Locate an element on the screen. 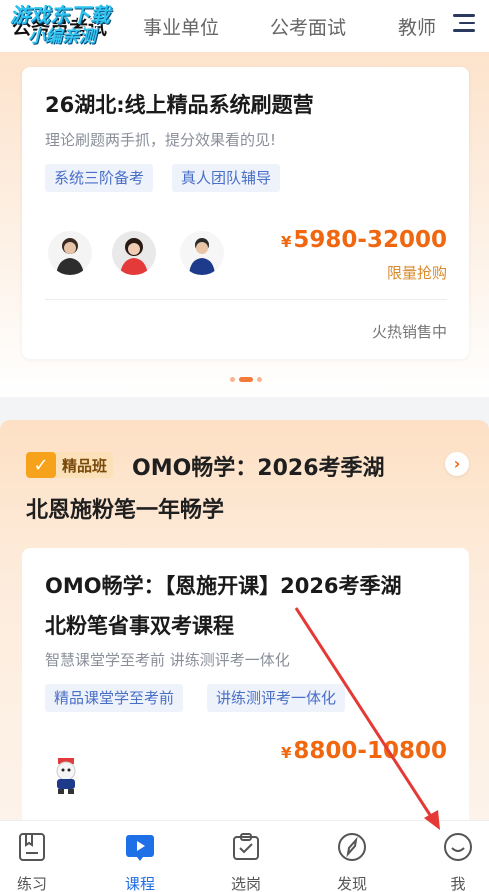  section-title-line1: OMO畅学：2026考季湖 is located at coordinates (258, 468).